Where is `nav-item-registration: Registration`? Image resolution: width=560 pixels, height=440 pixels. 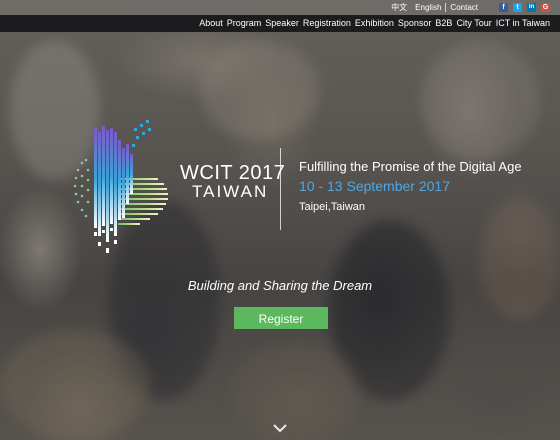 nav-item-registration: Registration is located at coordinates (327, 23).